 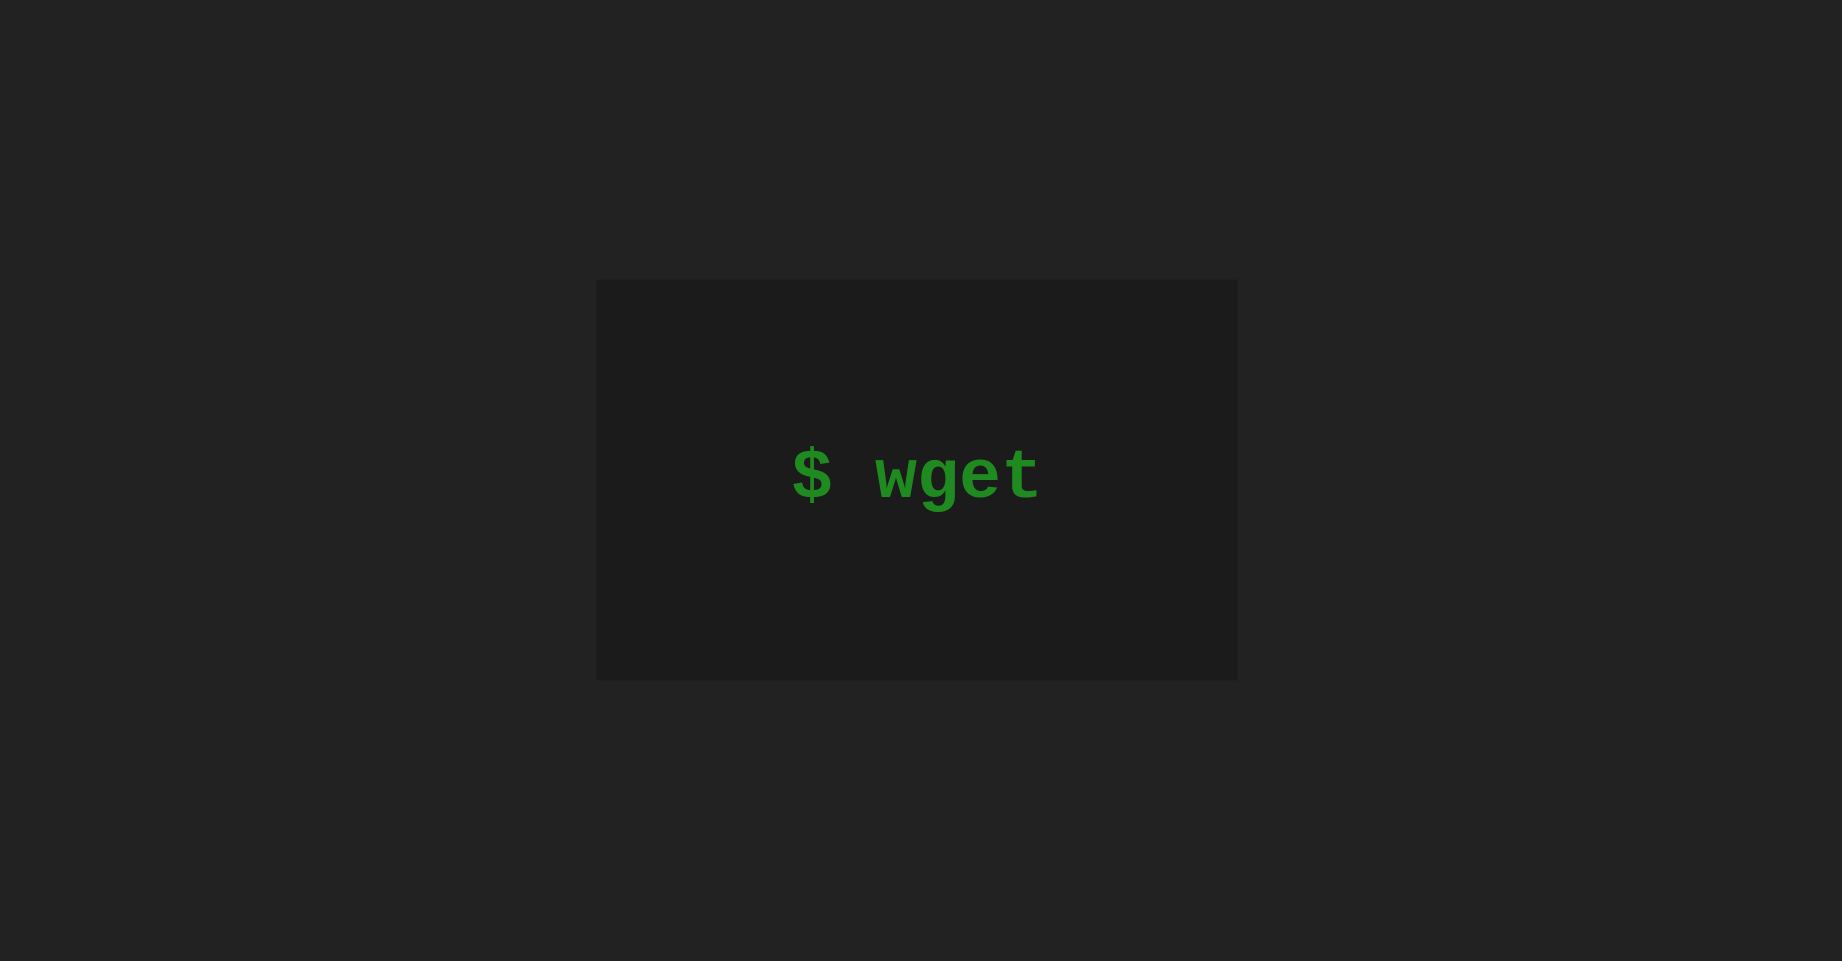 What do you see at coordinates (959, 479) in the screenshot?
I see `command-text: wget` at bounding box center [959, 479].